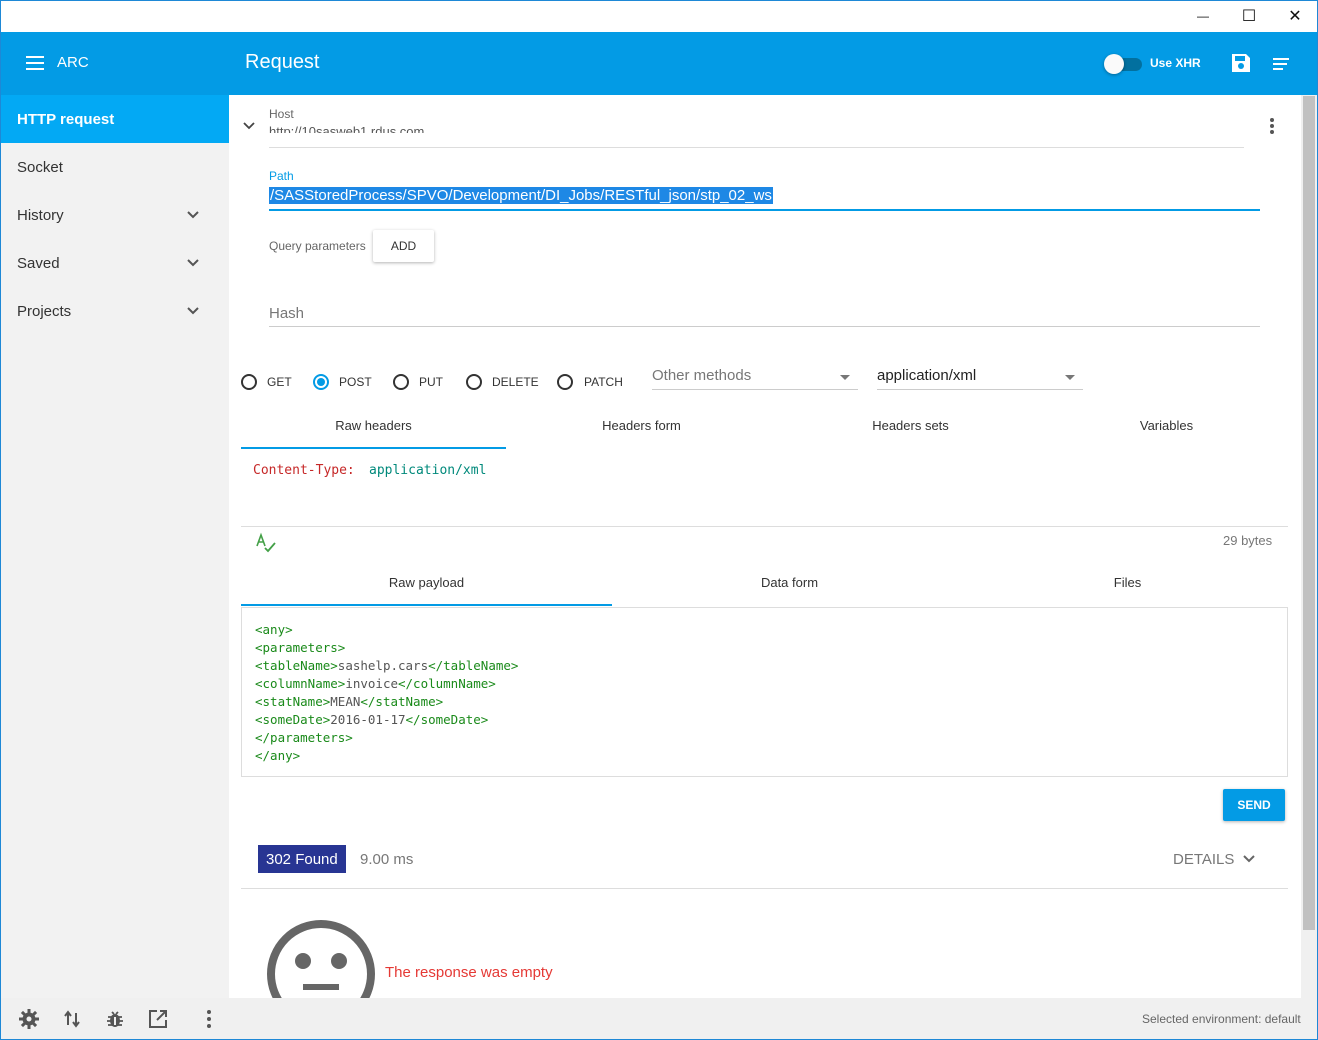  I want to click on method-patch-radio, so click(565, 382).